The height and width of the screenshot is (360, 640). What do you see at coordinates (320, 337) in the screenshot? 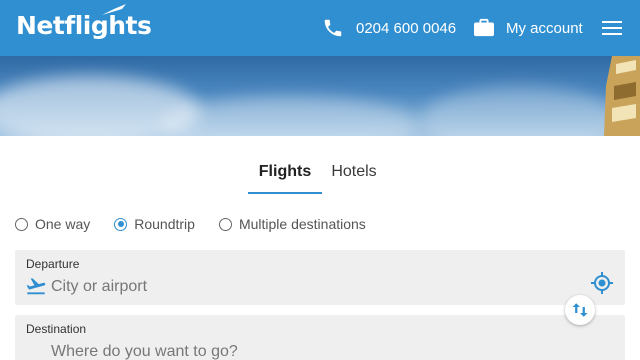
I see `destination-field: Destination Where do you want to go?` at bounding box center [320, 337].